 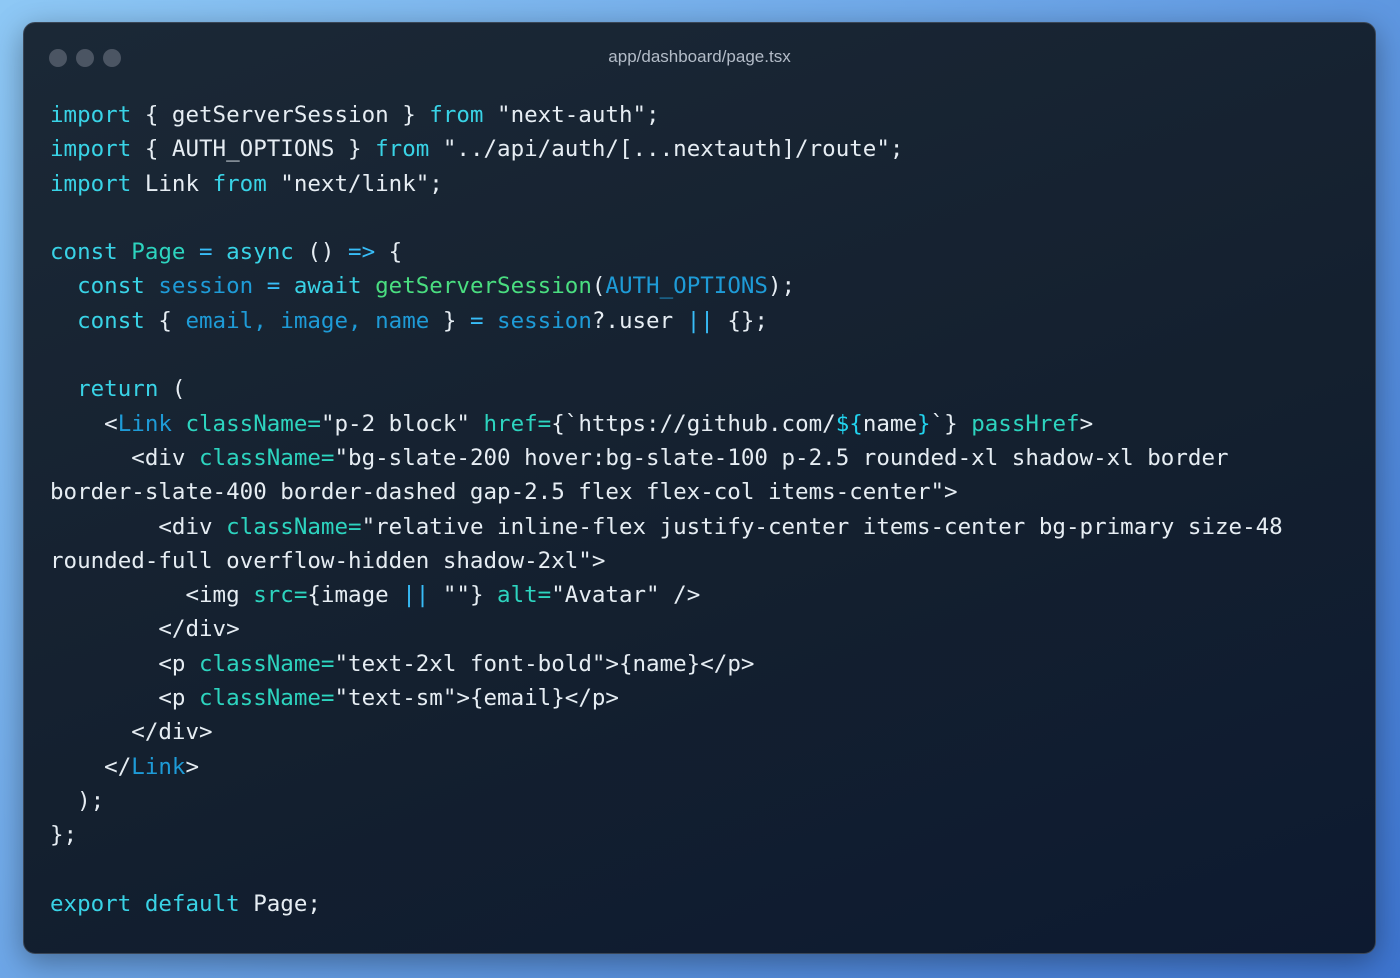 What do you see at coordinates (626, 595) in the screenshot?
I see `code-token: "Avatar" />` at bounding box center [626, 595].